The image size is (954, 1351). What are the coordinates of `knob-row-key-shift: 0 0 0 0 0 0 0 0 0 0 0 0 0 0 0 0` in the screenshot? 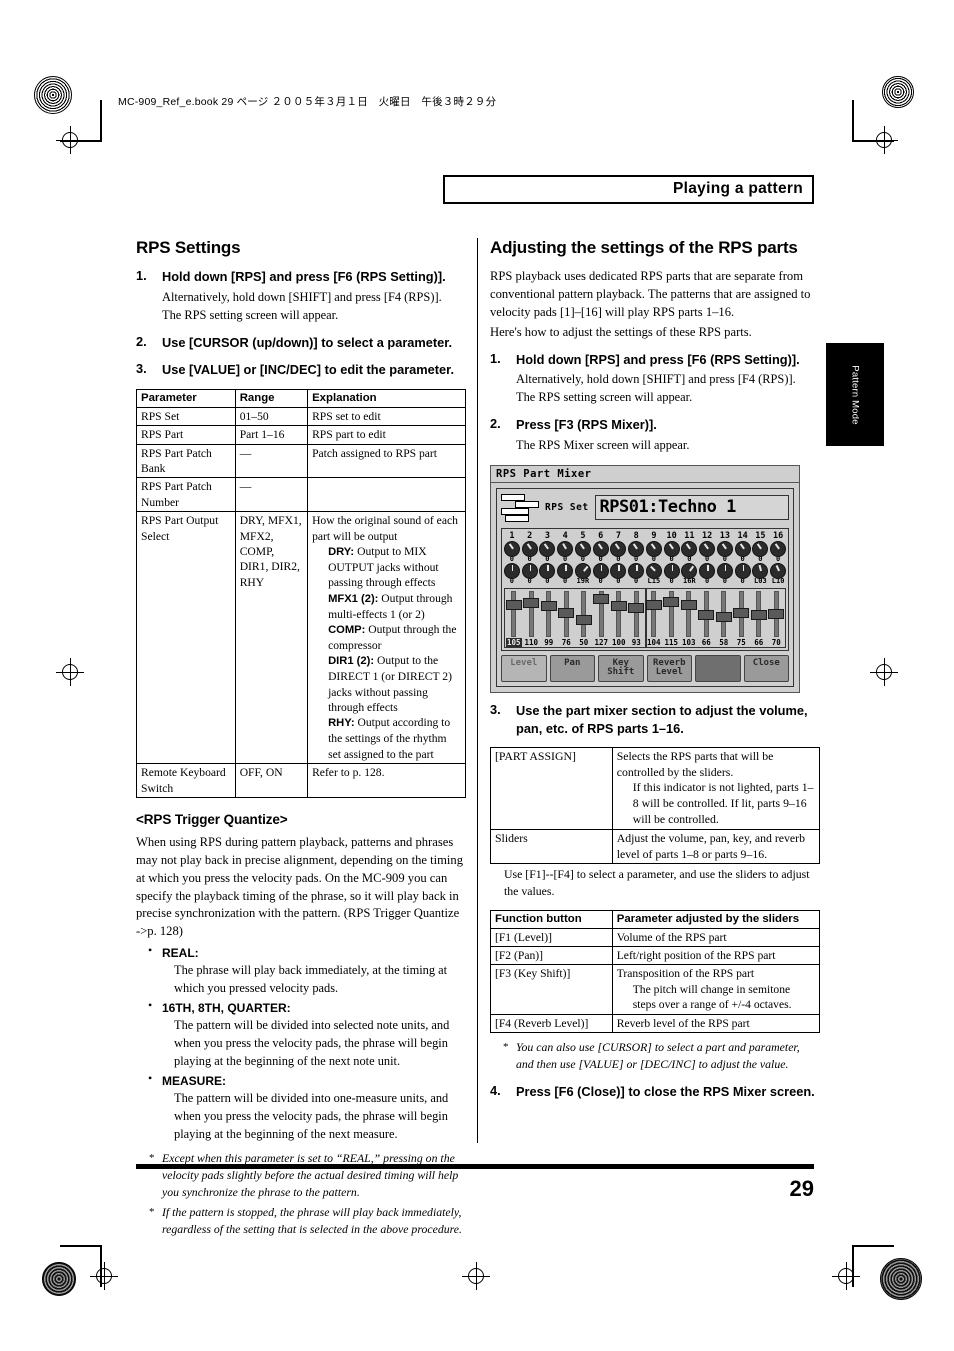 It's located at (645, 552).